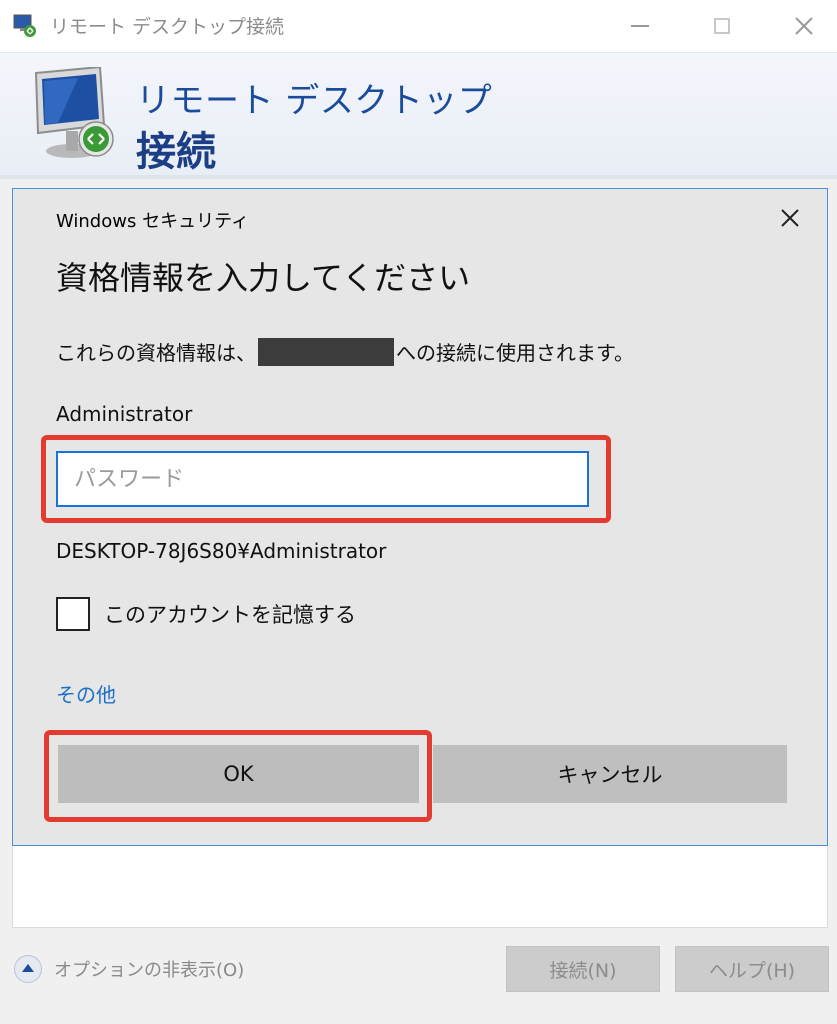 The width and height of the screenshot is (837, 1024). What do you see at coordinates (263, 278) in the screenshot?
I see `dialog-heading: 資格情報を入力してください` at bounding box center [263, 278].